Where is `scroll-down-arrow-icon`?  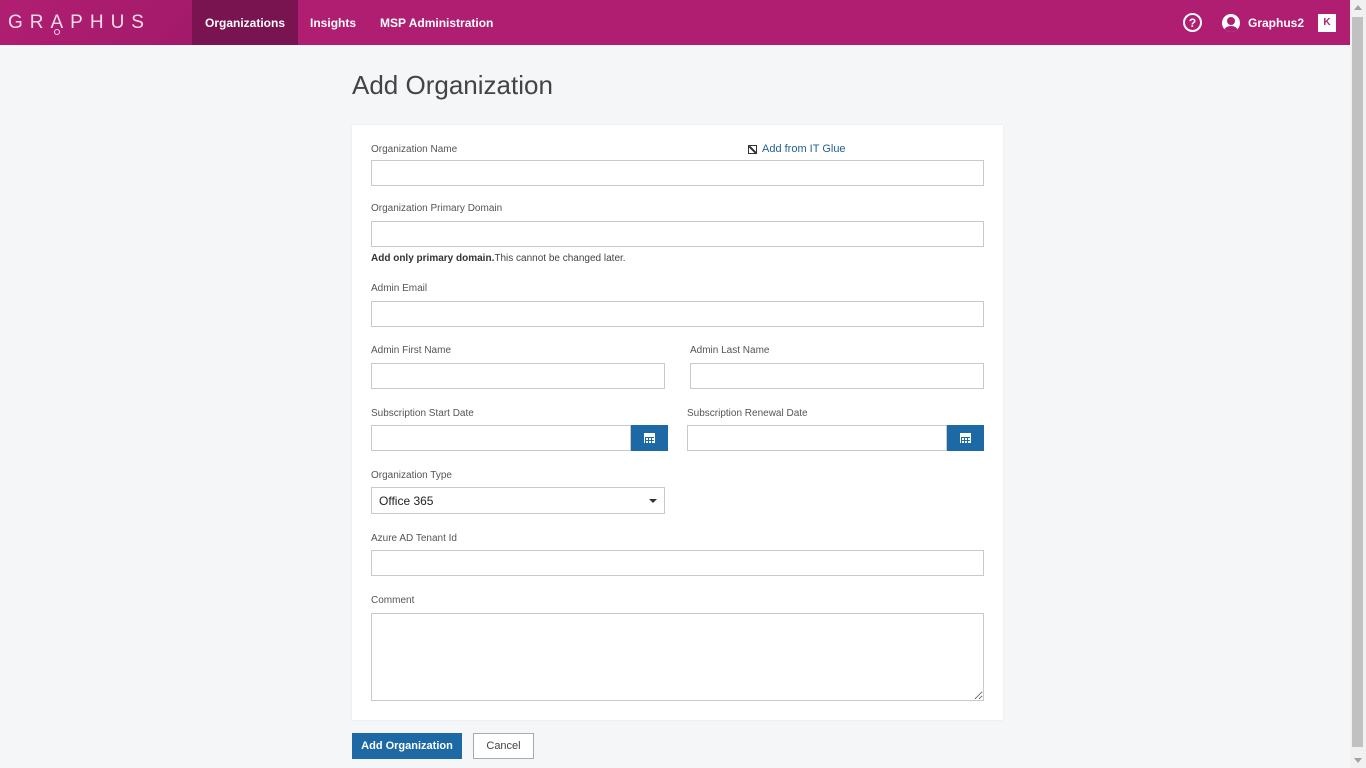
scroll-down-arrow-icon is located at coordinates (1358, 760).